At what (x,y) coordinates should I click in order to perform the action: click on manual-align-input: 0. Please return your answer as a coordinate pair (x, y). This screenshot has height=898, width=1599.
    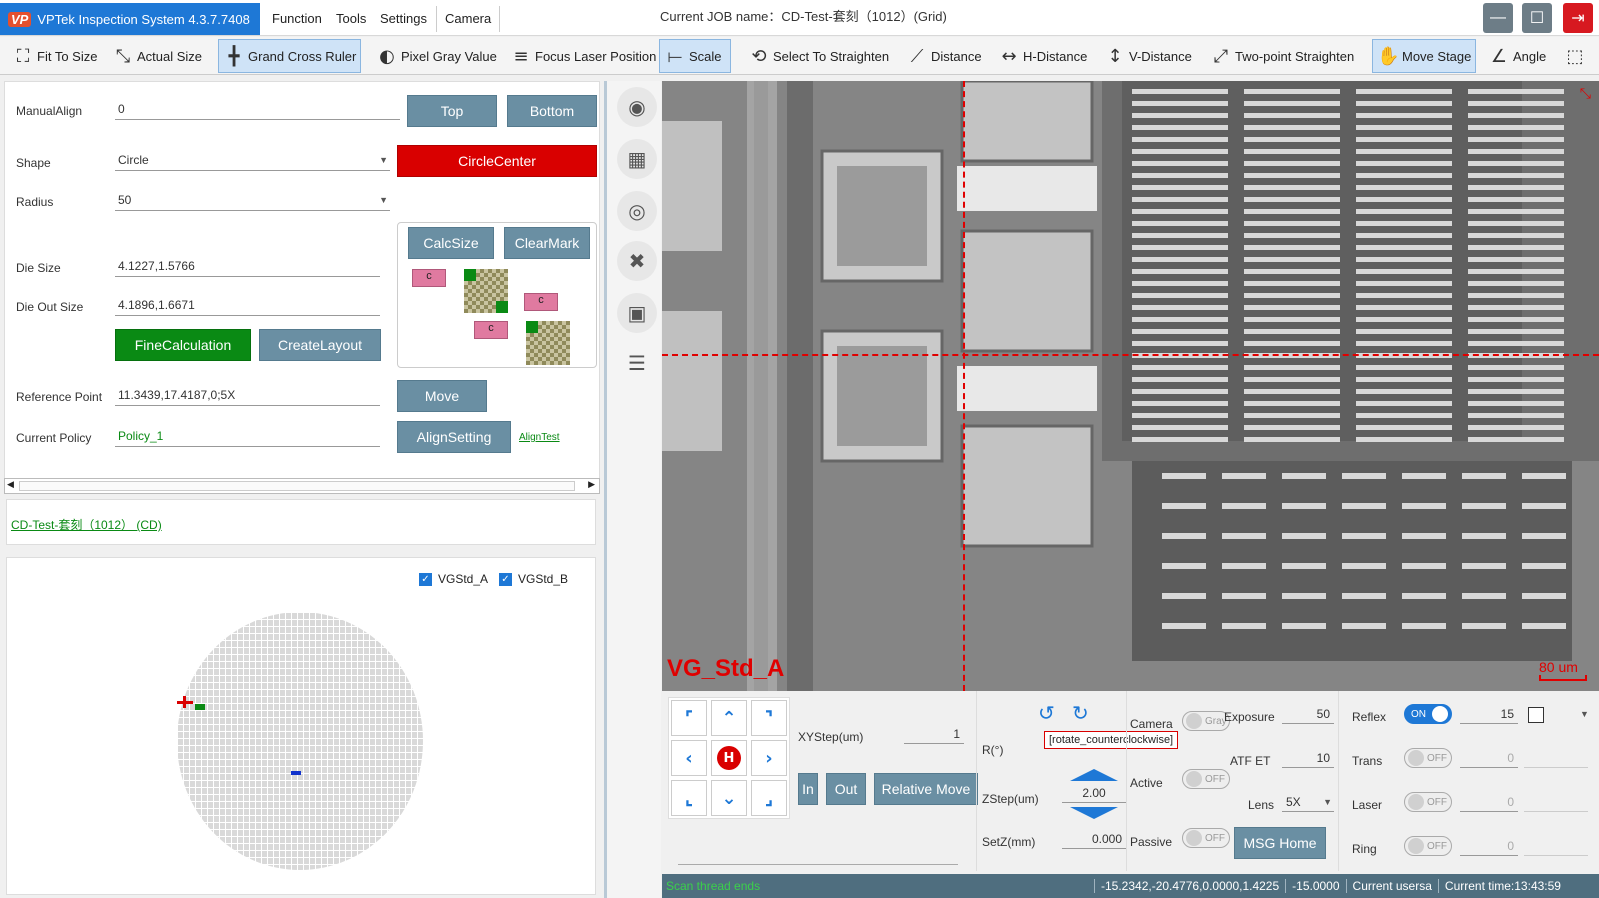
    Looking at the image, I should click on (257, 109).